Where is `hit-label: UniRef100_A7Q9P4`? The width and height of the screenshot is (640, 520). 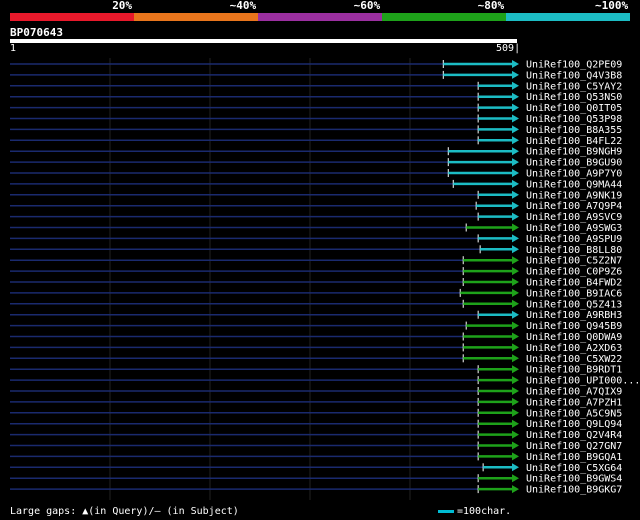 hit-label: UniRef100_A7Q9P4 is located at coordinates (574, 206).